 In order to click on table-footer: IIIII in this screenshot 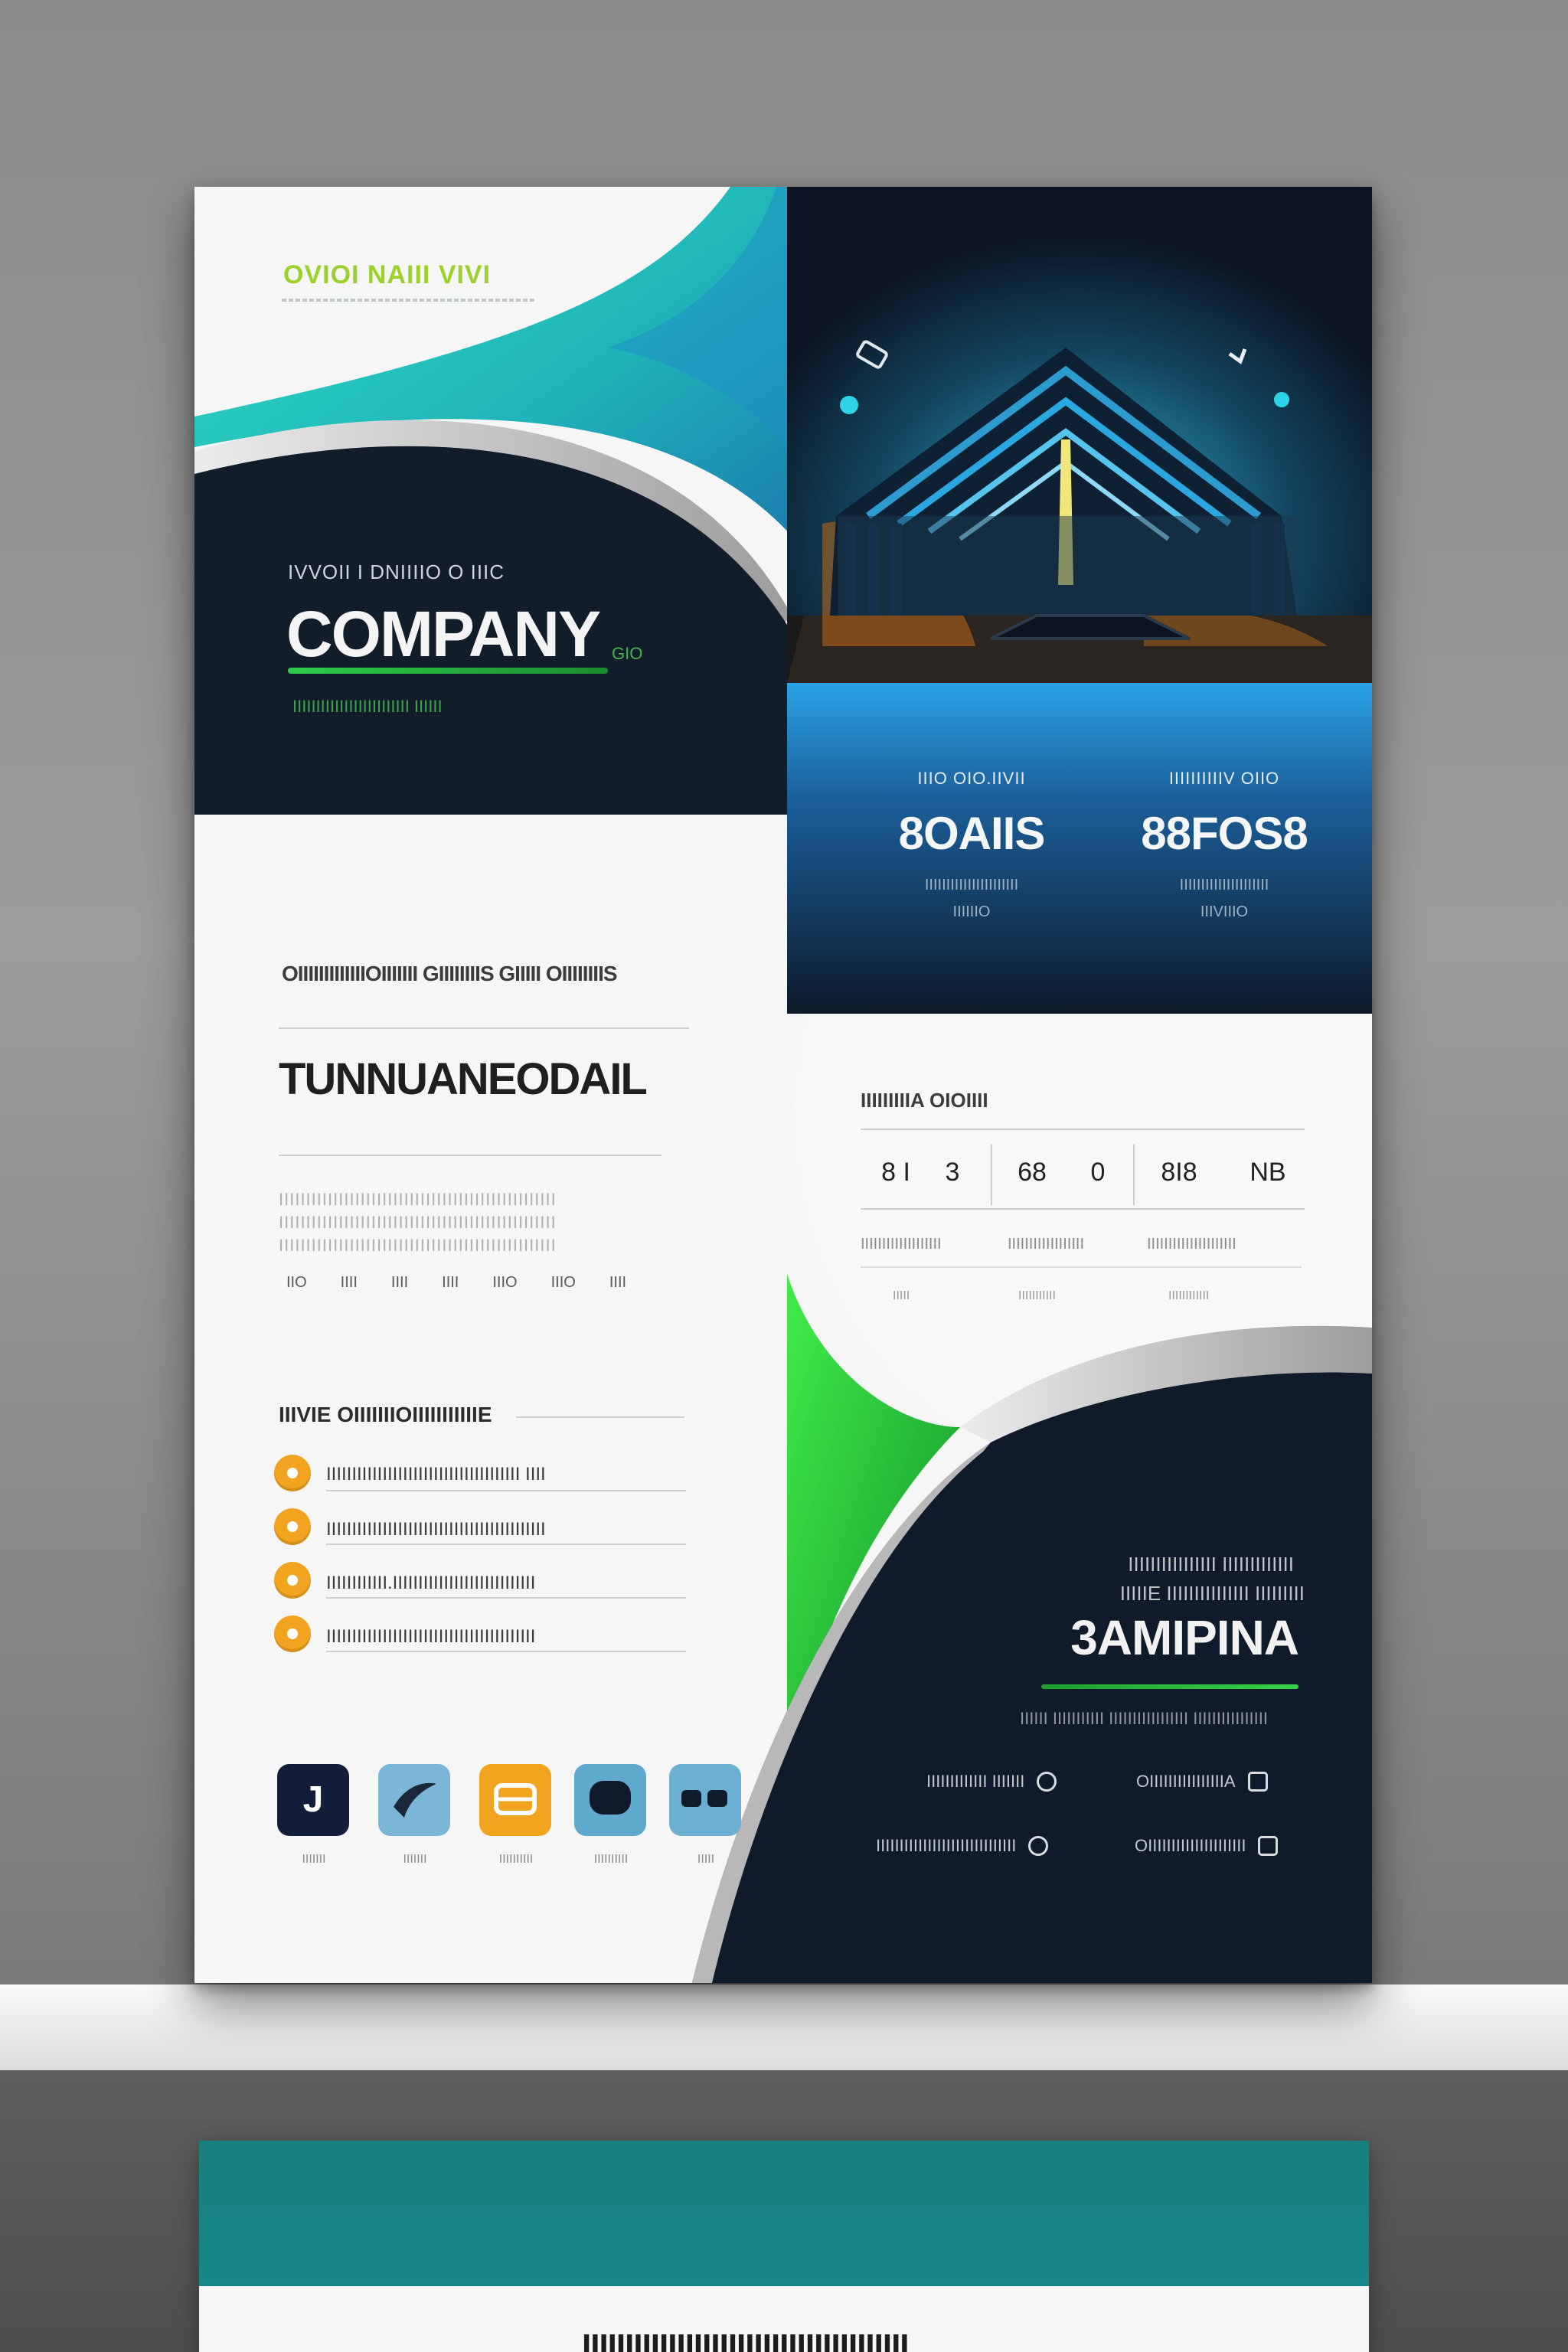, I will do `click(901, 1295)`.